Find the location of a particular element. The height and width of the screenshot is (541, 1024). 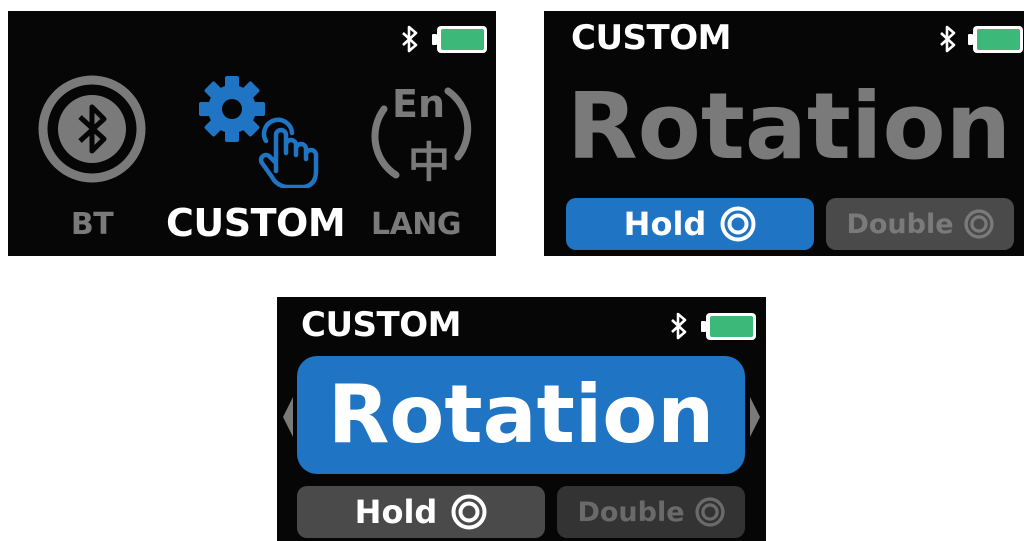

menu-label-lang: LANG is located at coordinates (416, 224).